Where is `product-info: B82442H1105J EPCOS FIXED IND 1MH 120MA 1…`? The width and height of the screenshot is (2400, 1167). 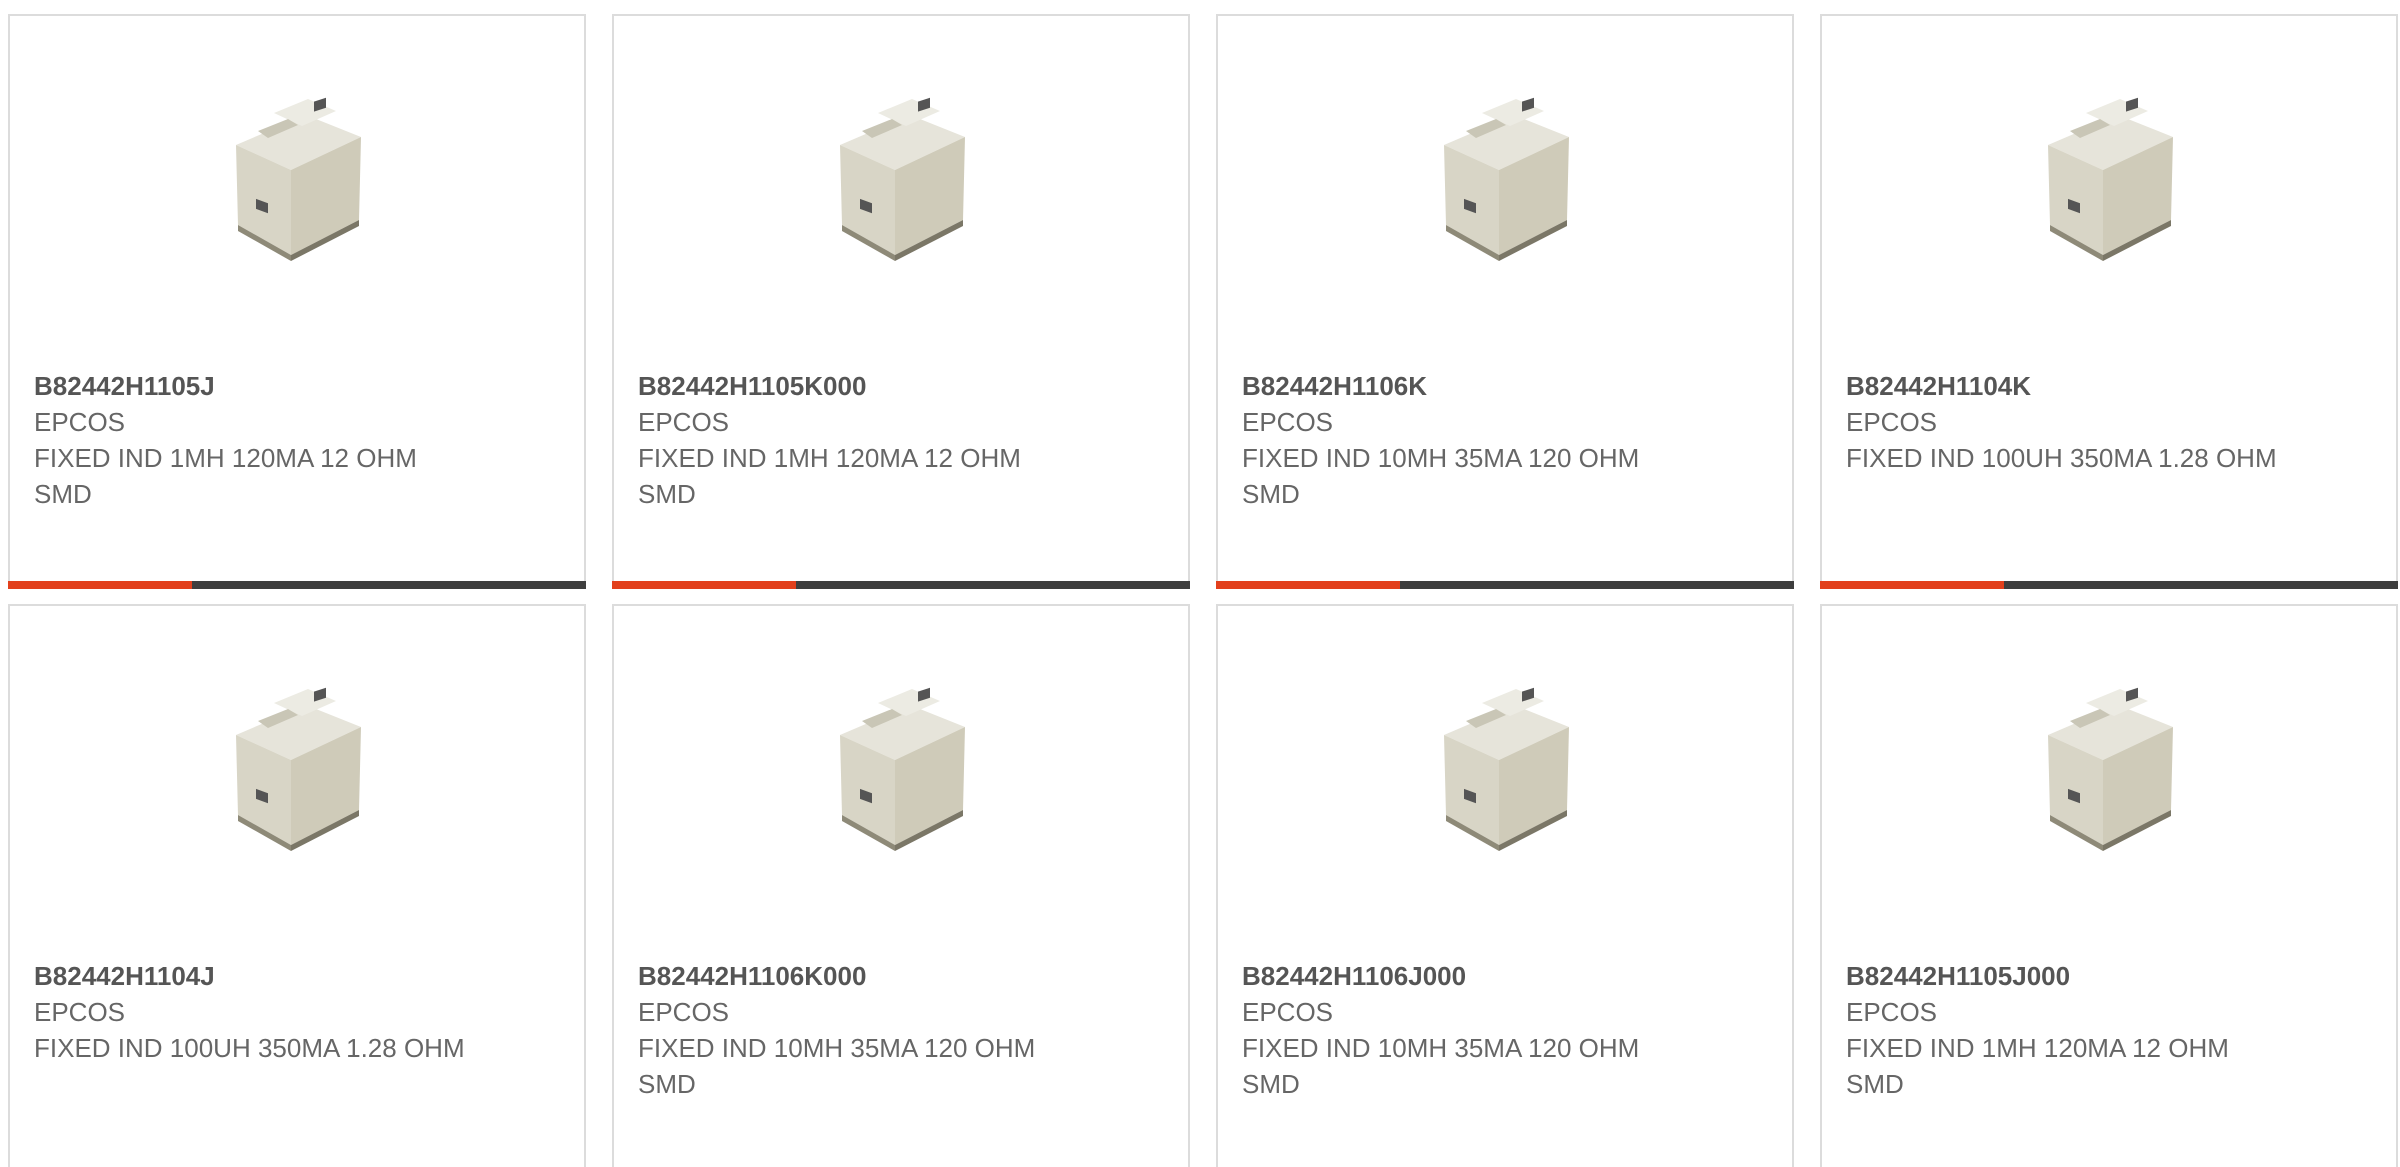
product-info: B82442H1105J EPCOS FIXED IND 1MH 120MA 1… is located at coordinates (254, 440).